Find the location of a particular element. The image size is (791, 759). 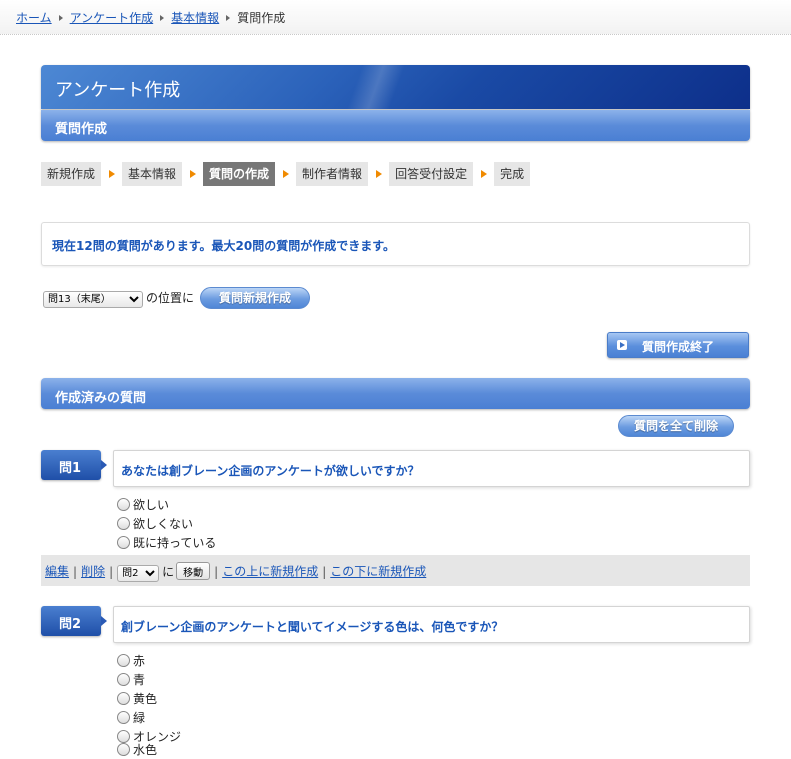

created-questions-header: 作成済みの質問 is located at coordinates (395, 393).